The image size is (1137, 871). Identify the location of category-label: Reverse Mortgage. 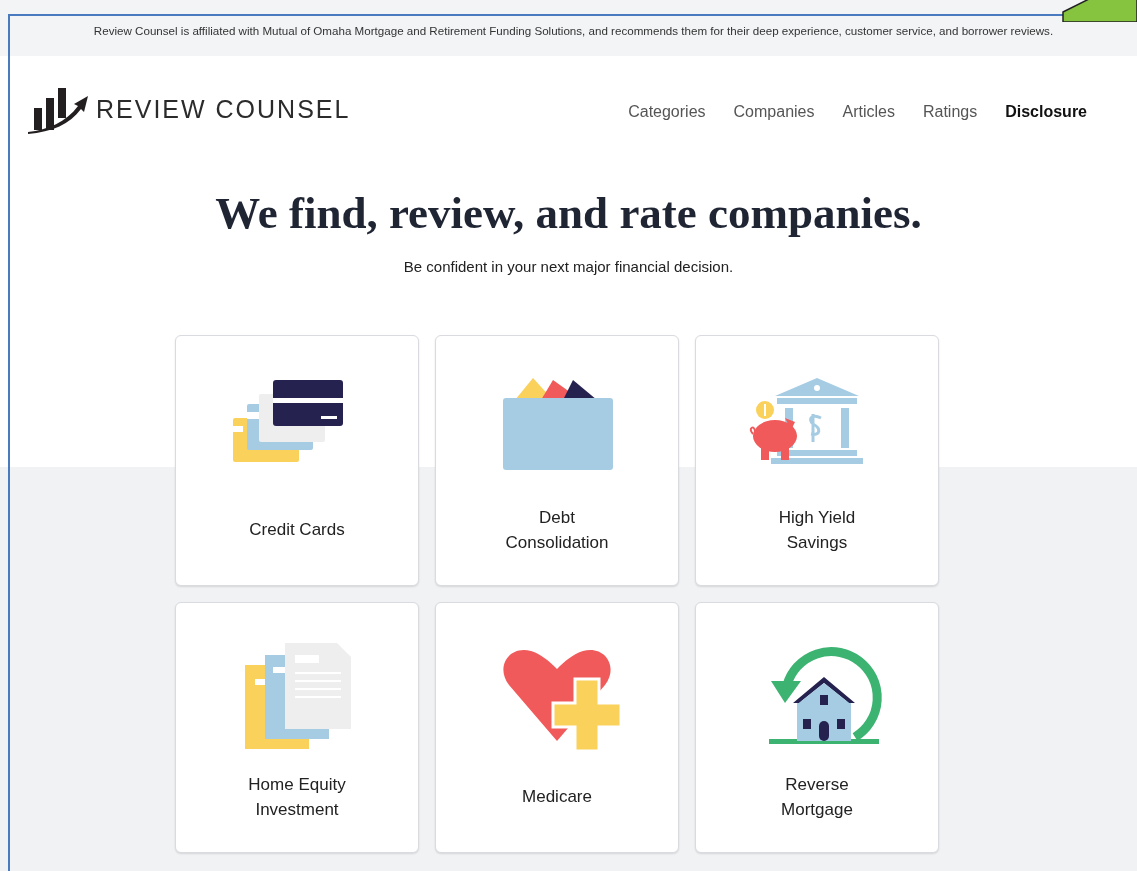
(817, 797).